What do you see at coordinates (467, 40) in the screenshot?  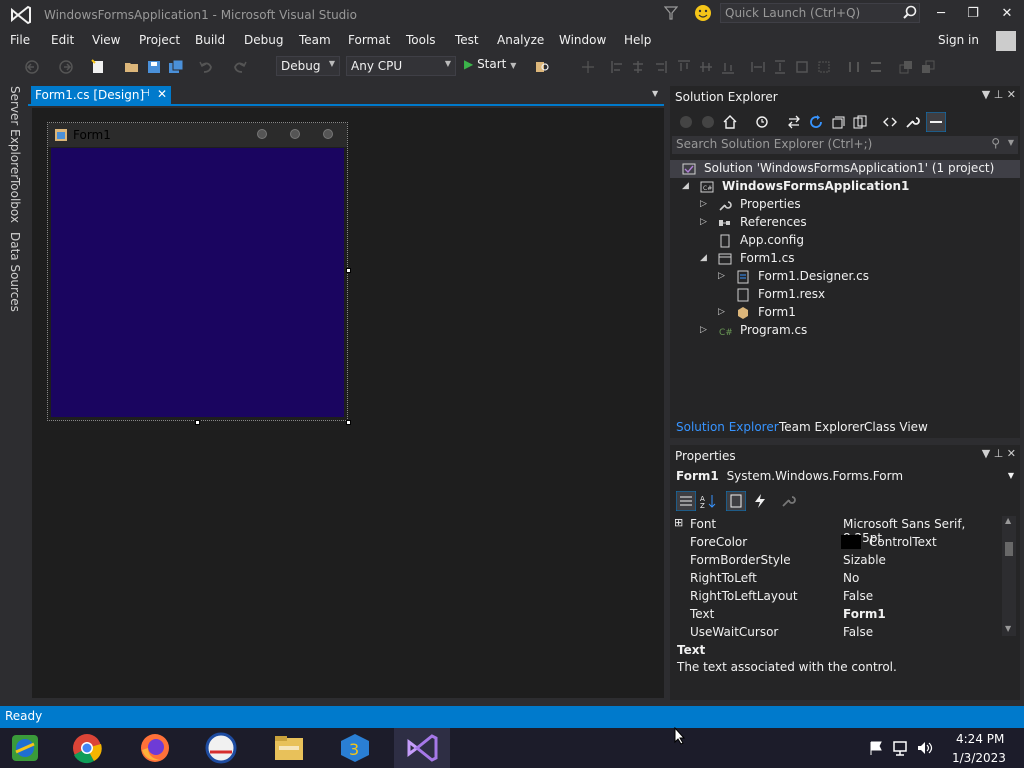 I see `menu-test: Test` at bounding box center [467, 40].